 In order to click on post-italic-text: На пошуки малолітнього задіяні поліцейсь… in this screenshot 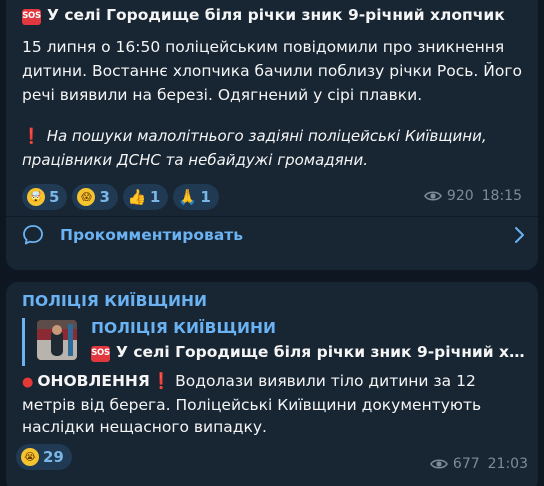, I will do `click(254, 148)`.